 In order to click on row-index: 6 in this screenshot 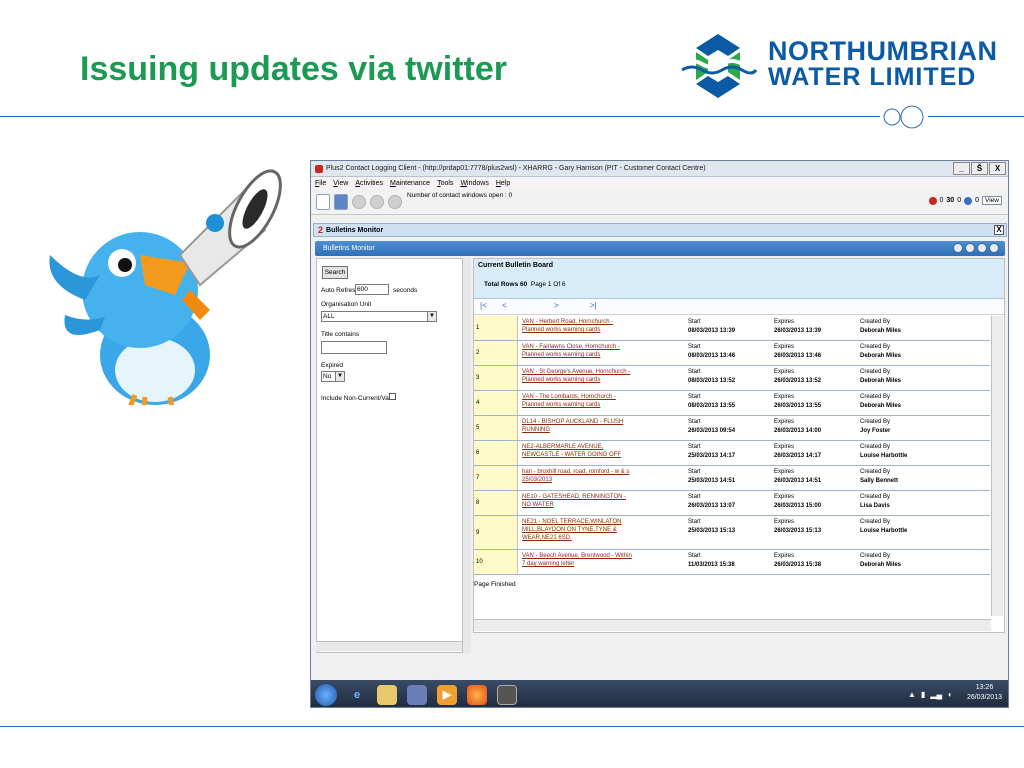, I will do `click(496, 453)`.